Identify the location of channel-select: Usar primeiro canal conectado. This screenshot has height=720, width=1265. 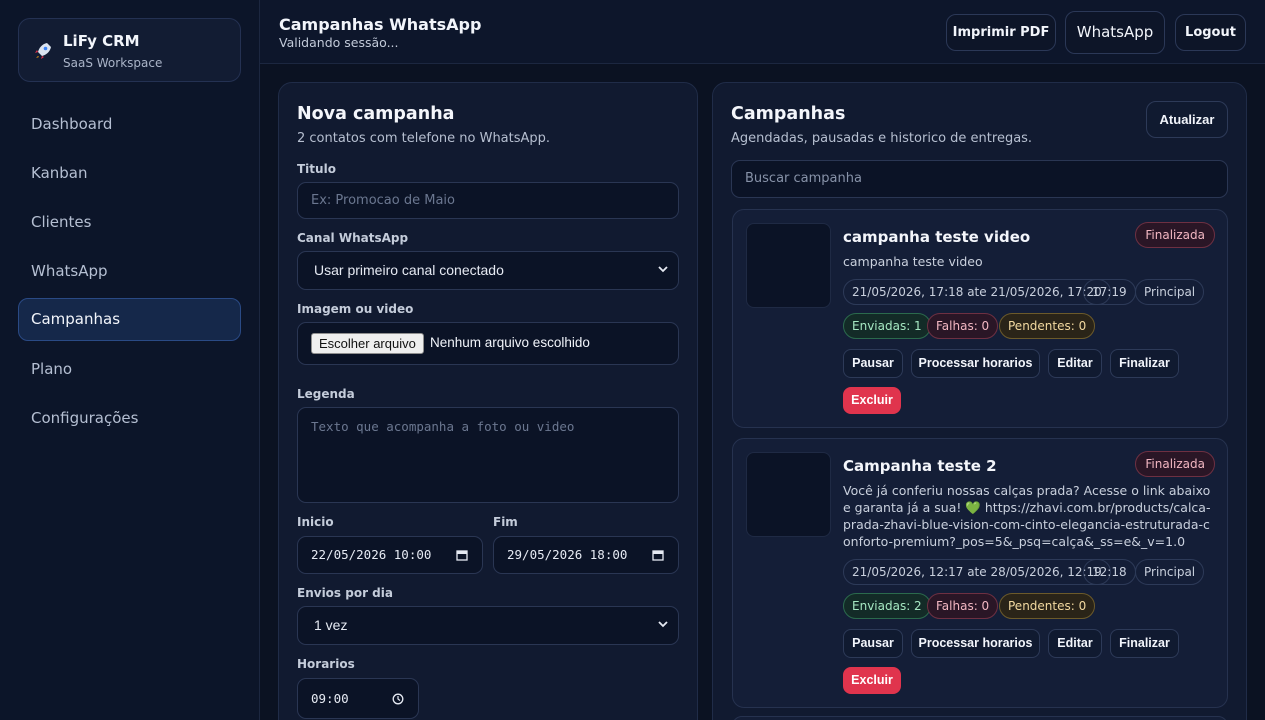
(488, 270).